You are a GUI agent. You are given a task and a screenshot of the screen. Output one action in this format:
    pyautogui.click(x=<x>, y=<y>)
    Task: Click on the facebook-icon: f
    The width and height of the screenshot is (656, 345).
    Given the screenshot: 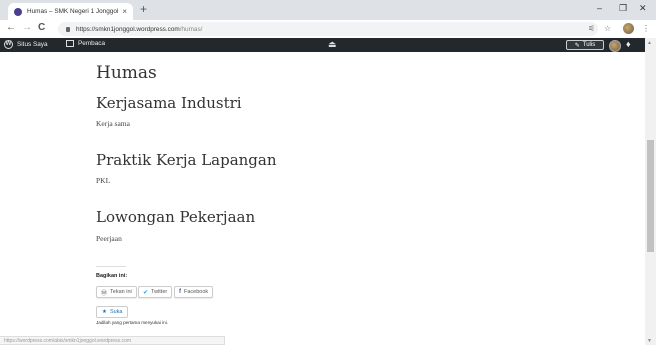 What is the action you would take?
    pyautogui.click(x=180, y=292)
    